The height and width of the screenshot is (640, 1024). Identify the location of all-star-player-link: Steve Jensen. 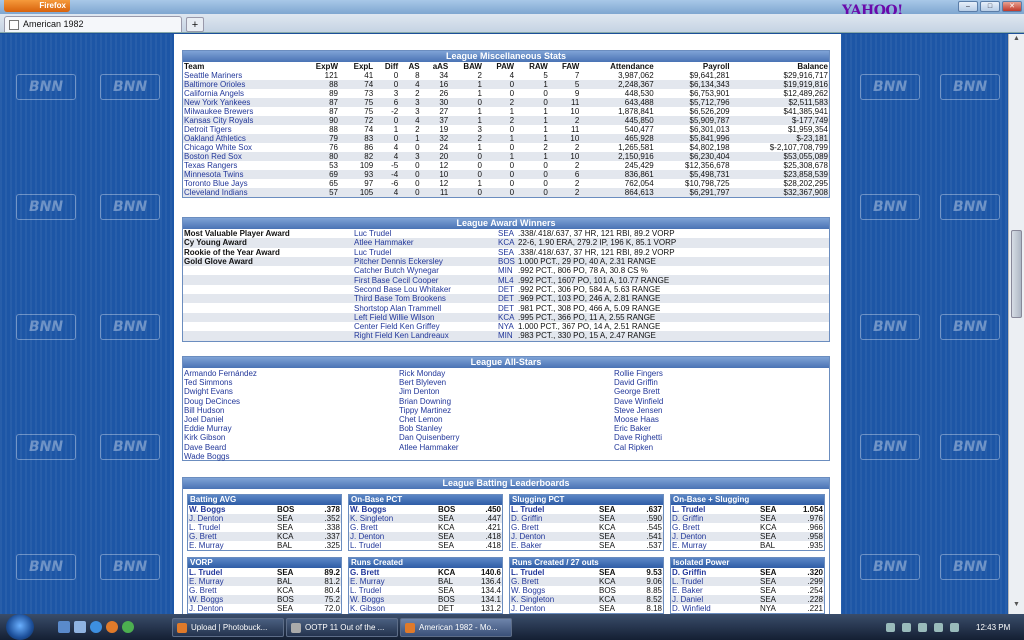
(721, 410).